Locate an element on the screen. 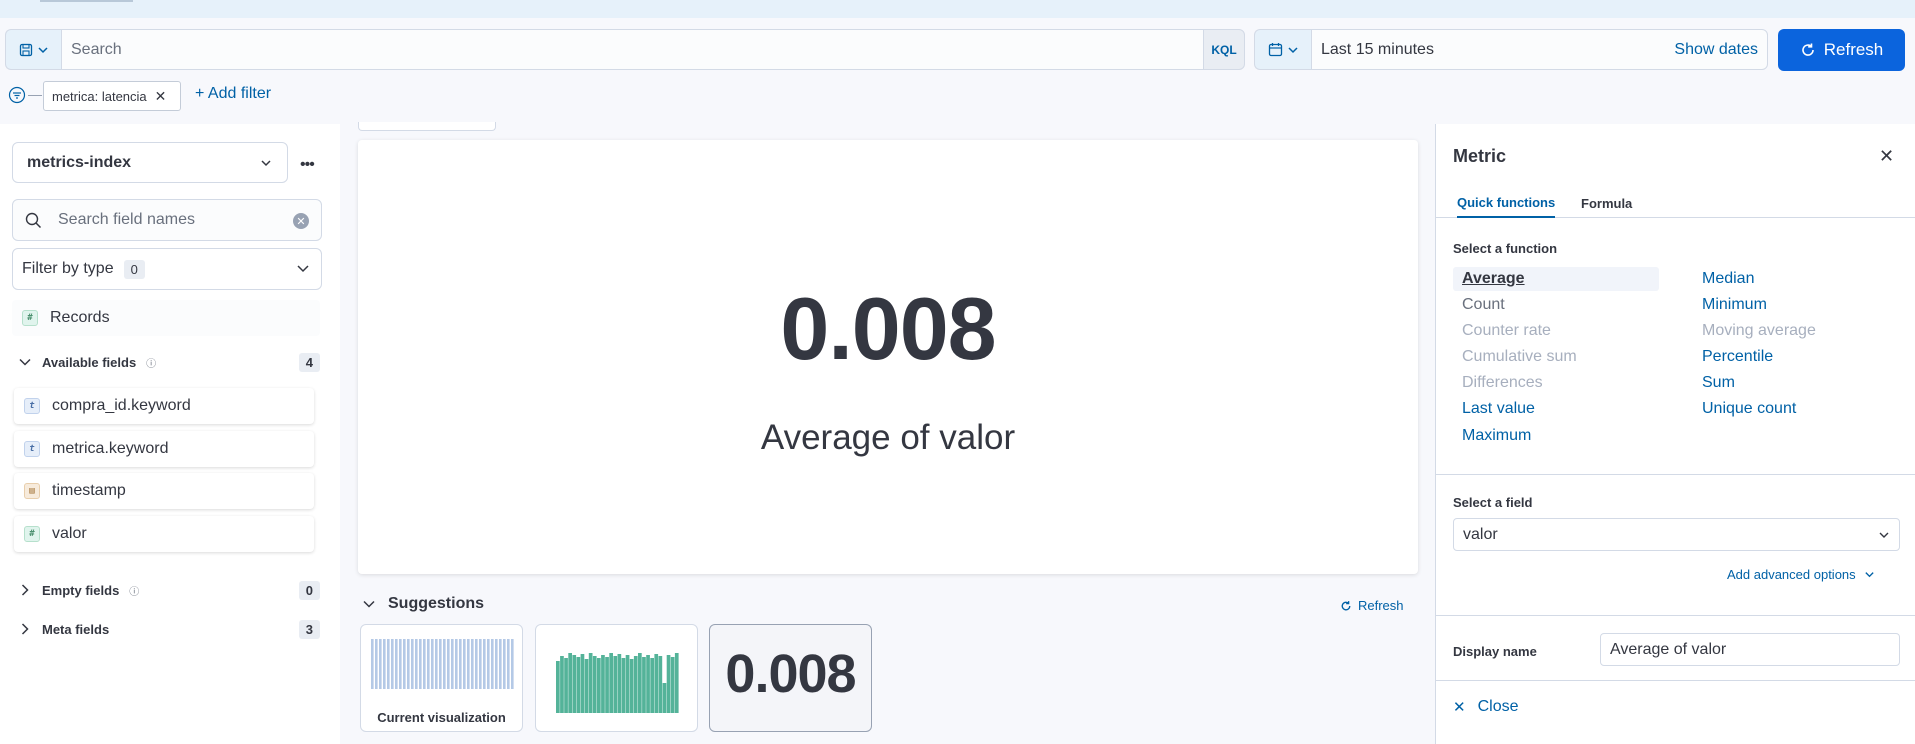 This screenshot has width=1915, height=744. suggestions-header: Suggestions is located at coordinates (423, 604).